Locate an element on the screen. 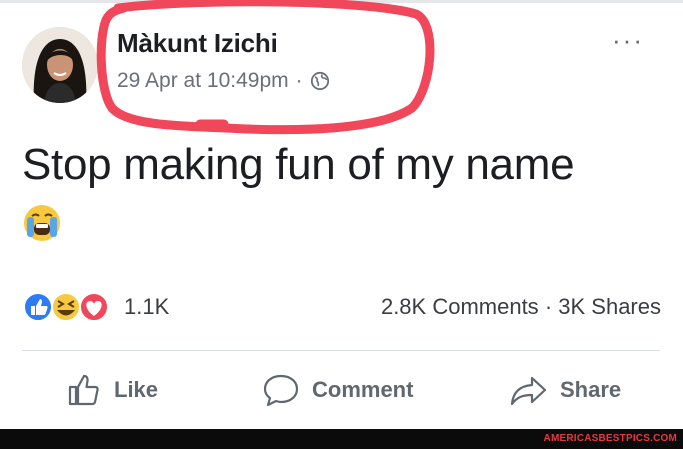  comment-bubble-icon is located at coordinates (281, 390).